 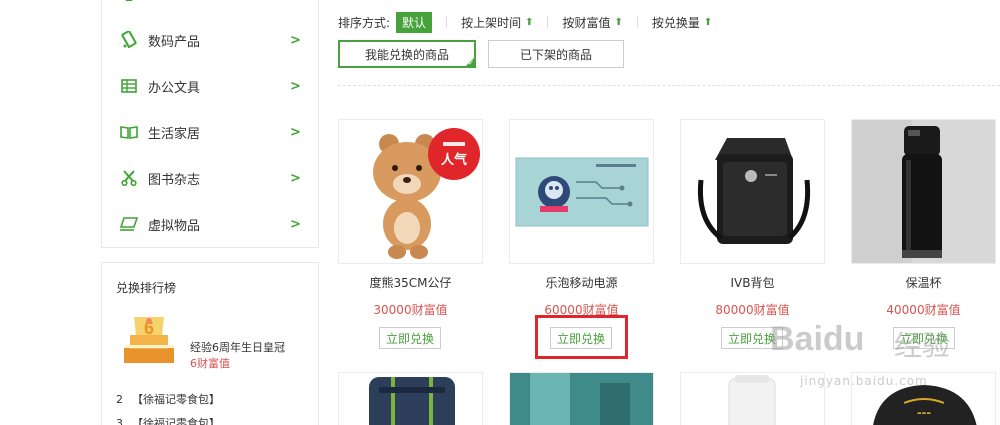 I want to click on sort-label: 排序方式:, so click(x=364, y=22).